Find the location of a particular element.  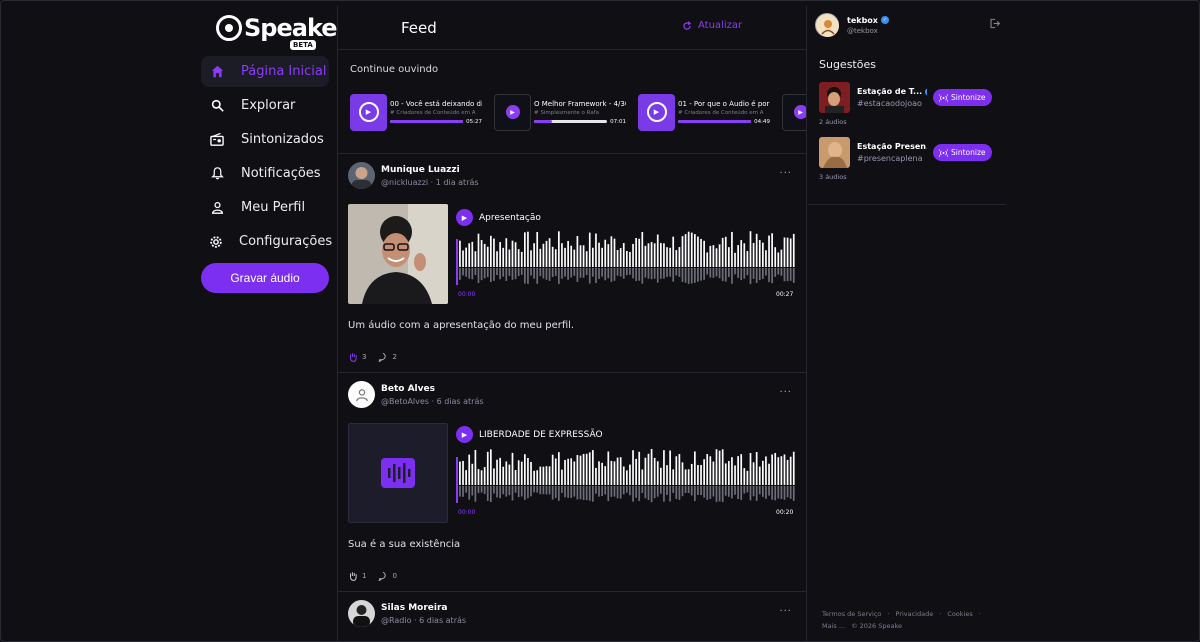

comment-button: 2 is located at coordinates (387, 357).